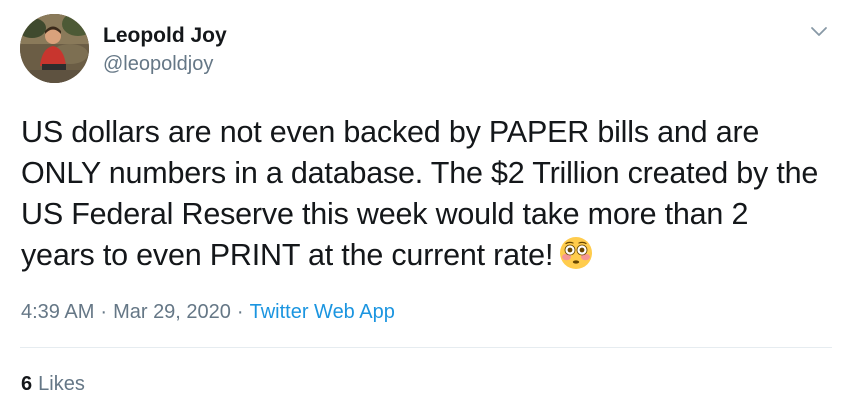  I want to click on author-name: Leopold Joy, so click(165, 36).